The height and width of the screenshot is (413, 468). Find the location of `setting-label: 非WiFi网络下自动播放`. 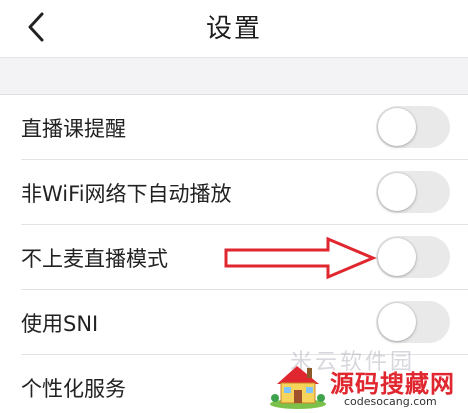

setting-label: 非WiFi网络下自动播放 is located at coordinates (126, 194).